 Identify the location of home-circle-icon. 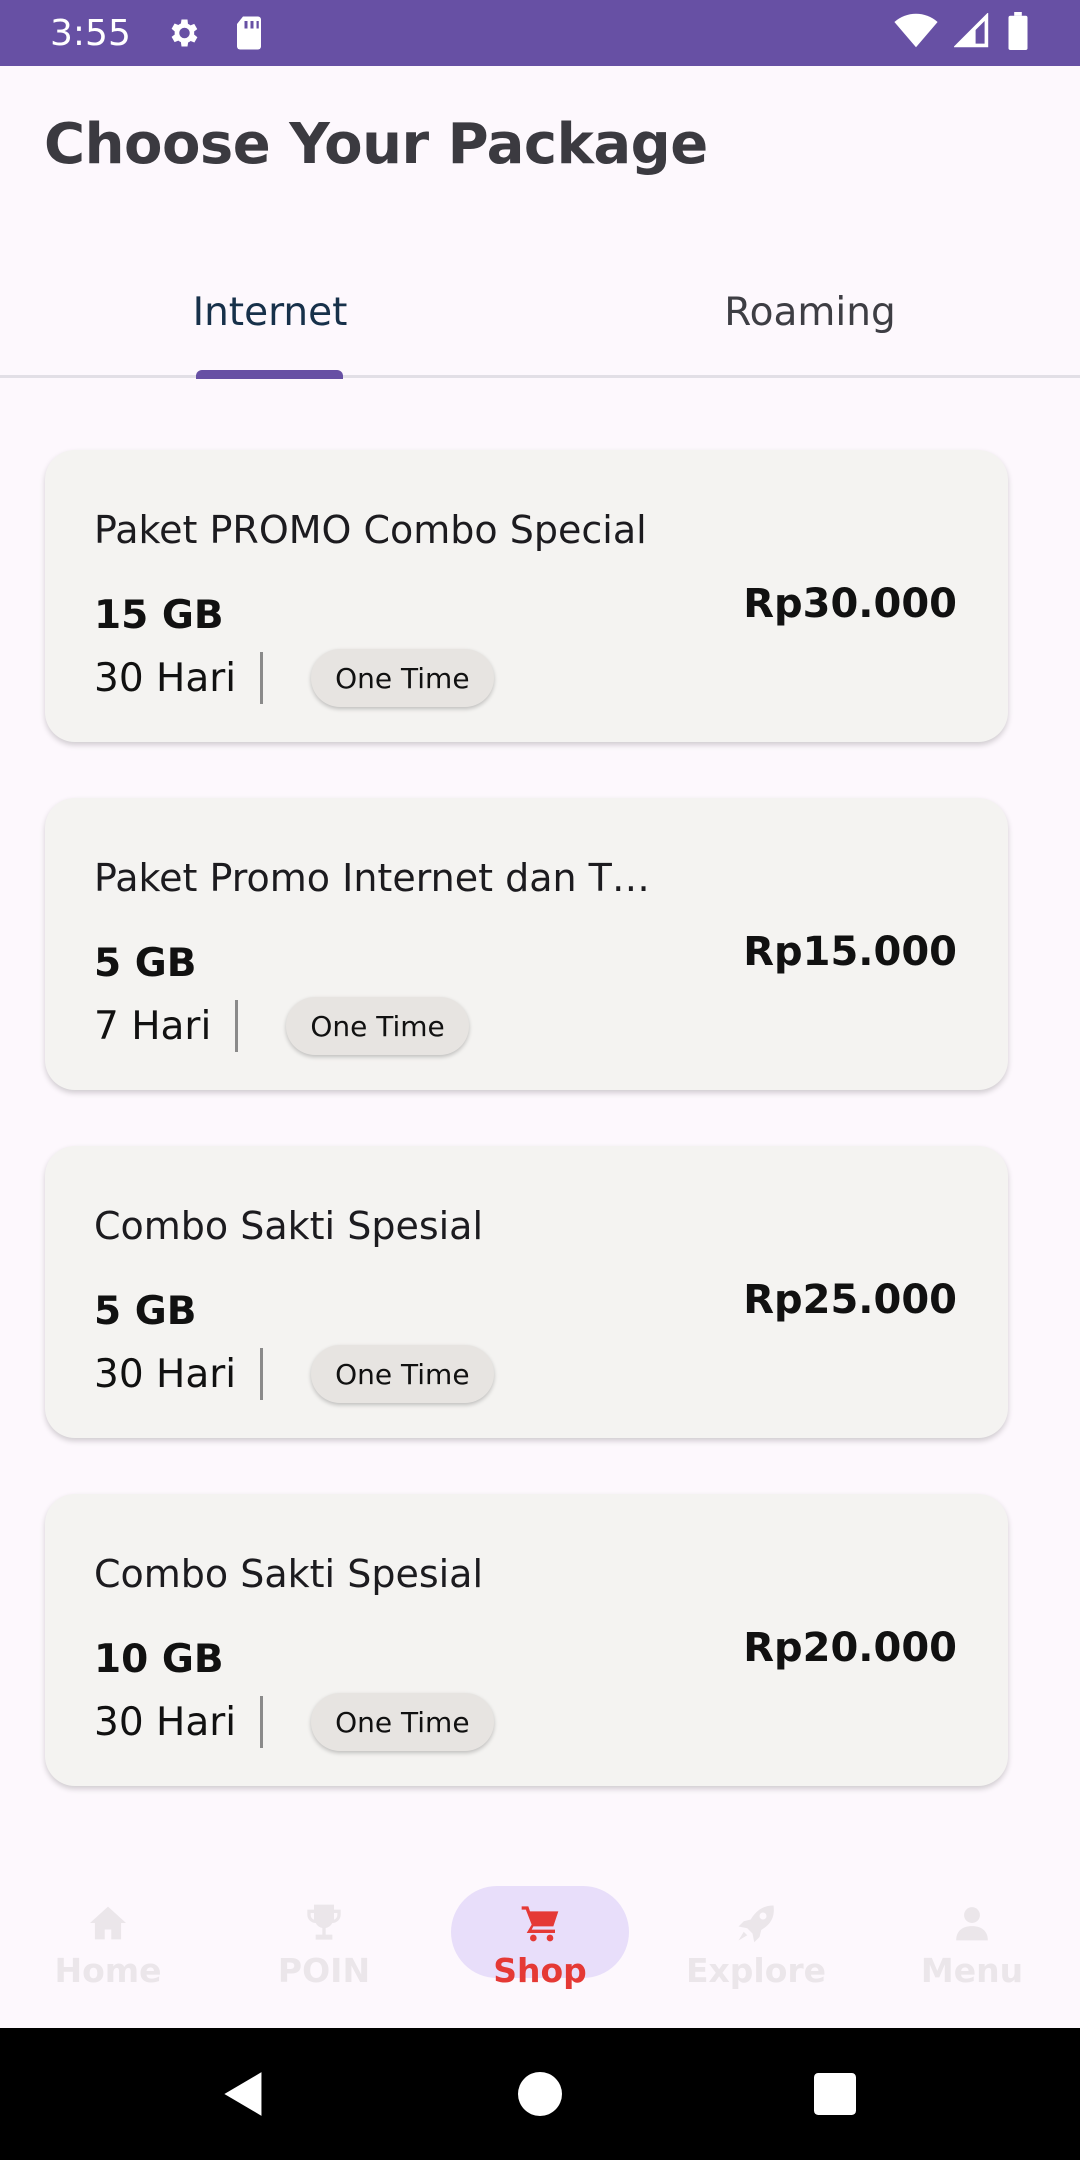
(540, 2094).